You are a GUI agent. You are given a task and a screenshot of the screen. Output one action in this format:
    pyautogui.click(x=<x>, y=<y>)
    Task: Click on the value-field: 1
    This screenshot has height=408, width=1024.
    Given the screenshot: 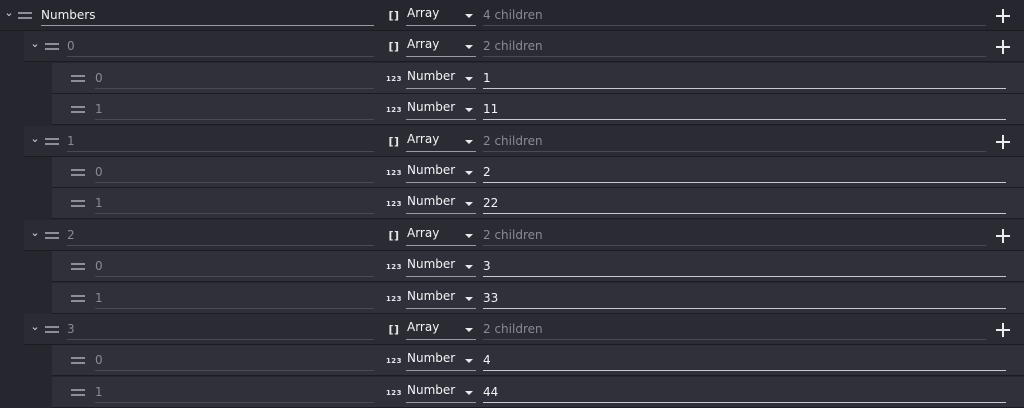 What is the action you would take?
    pyautogui.click(x=744, y=77)
    